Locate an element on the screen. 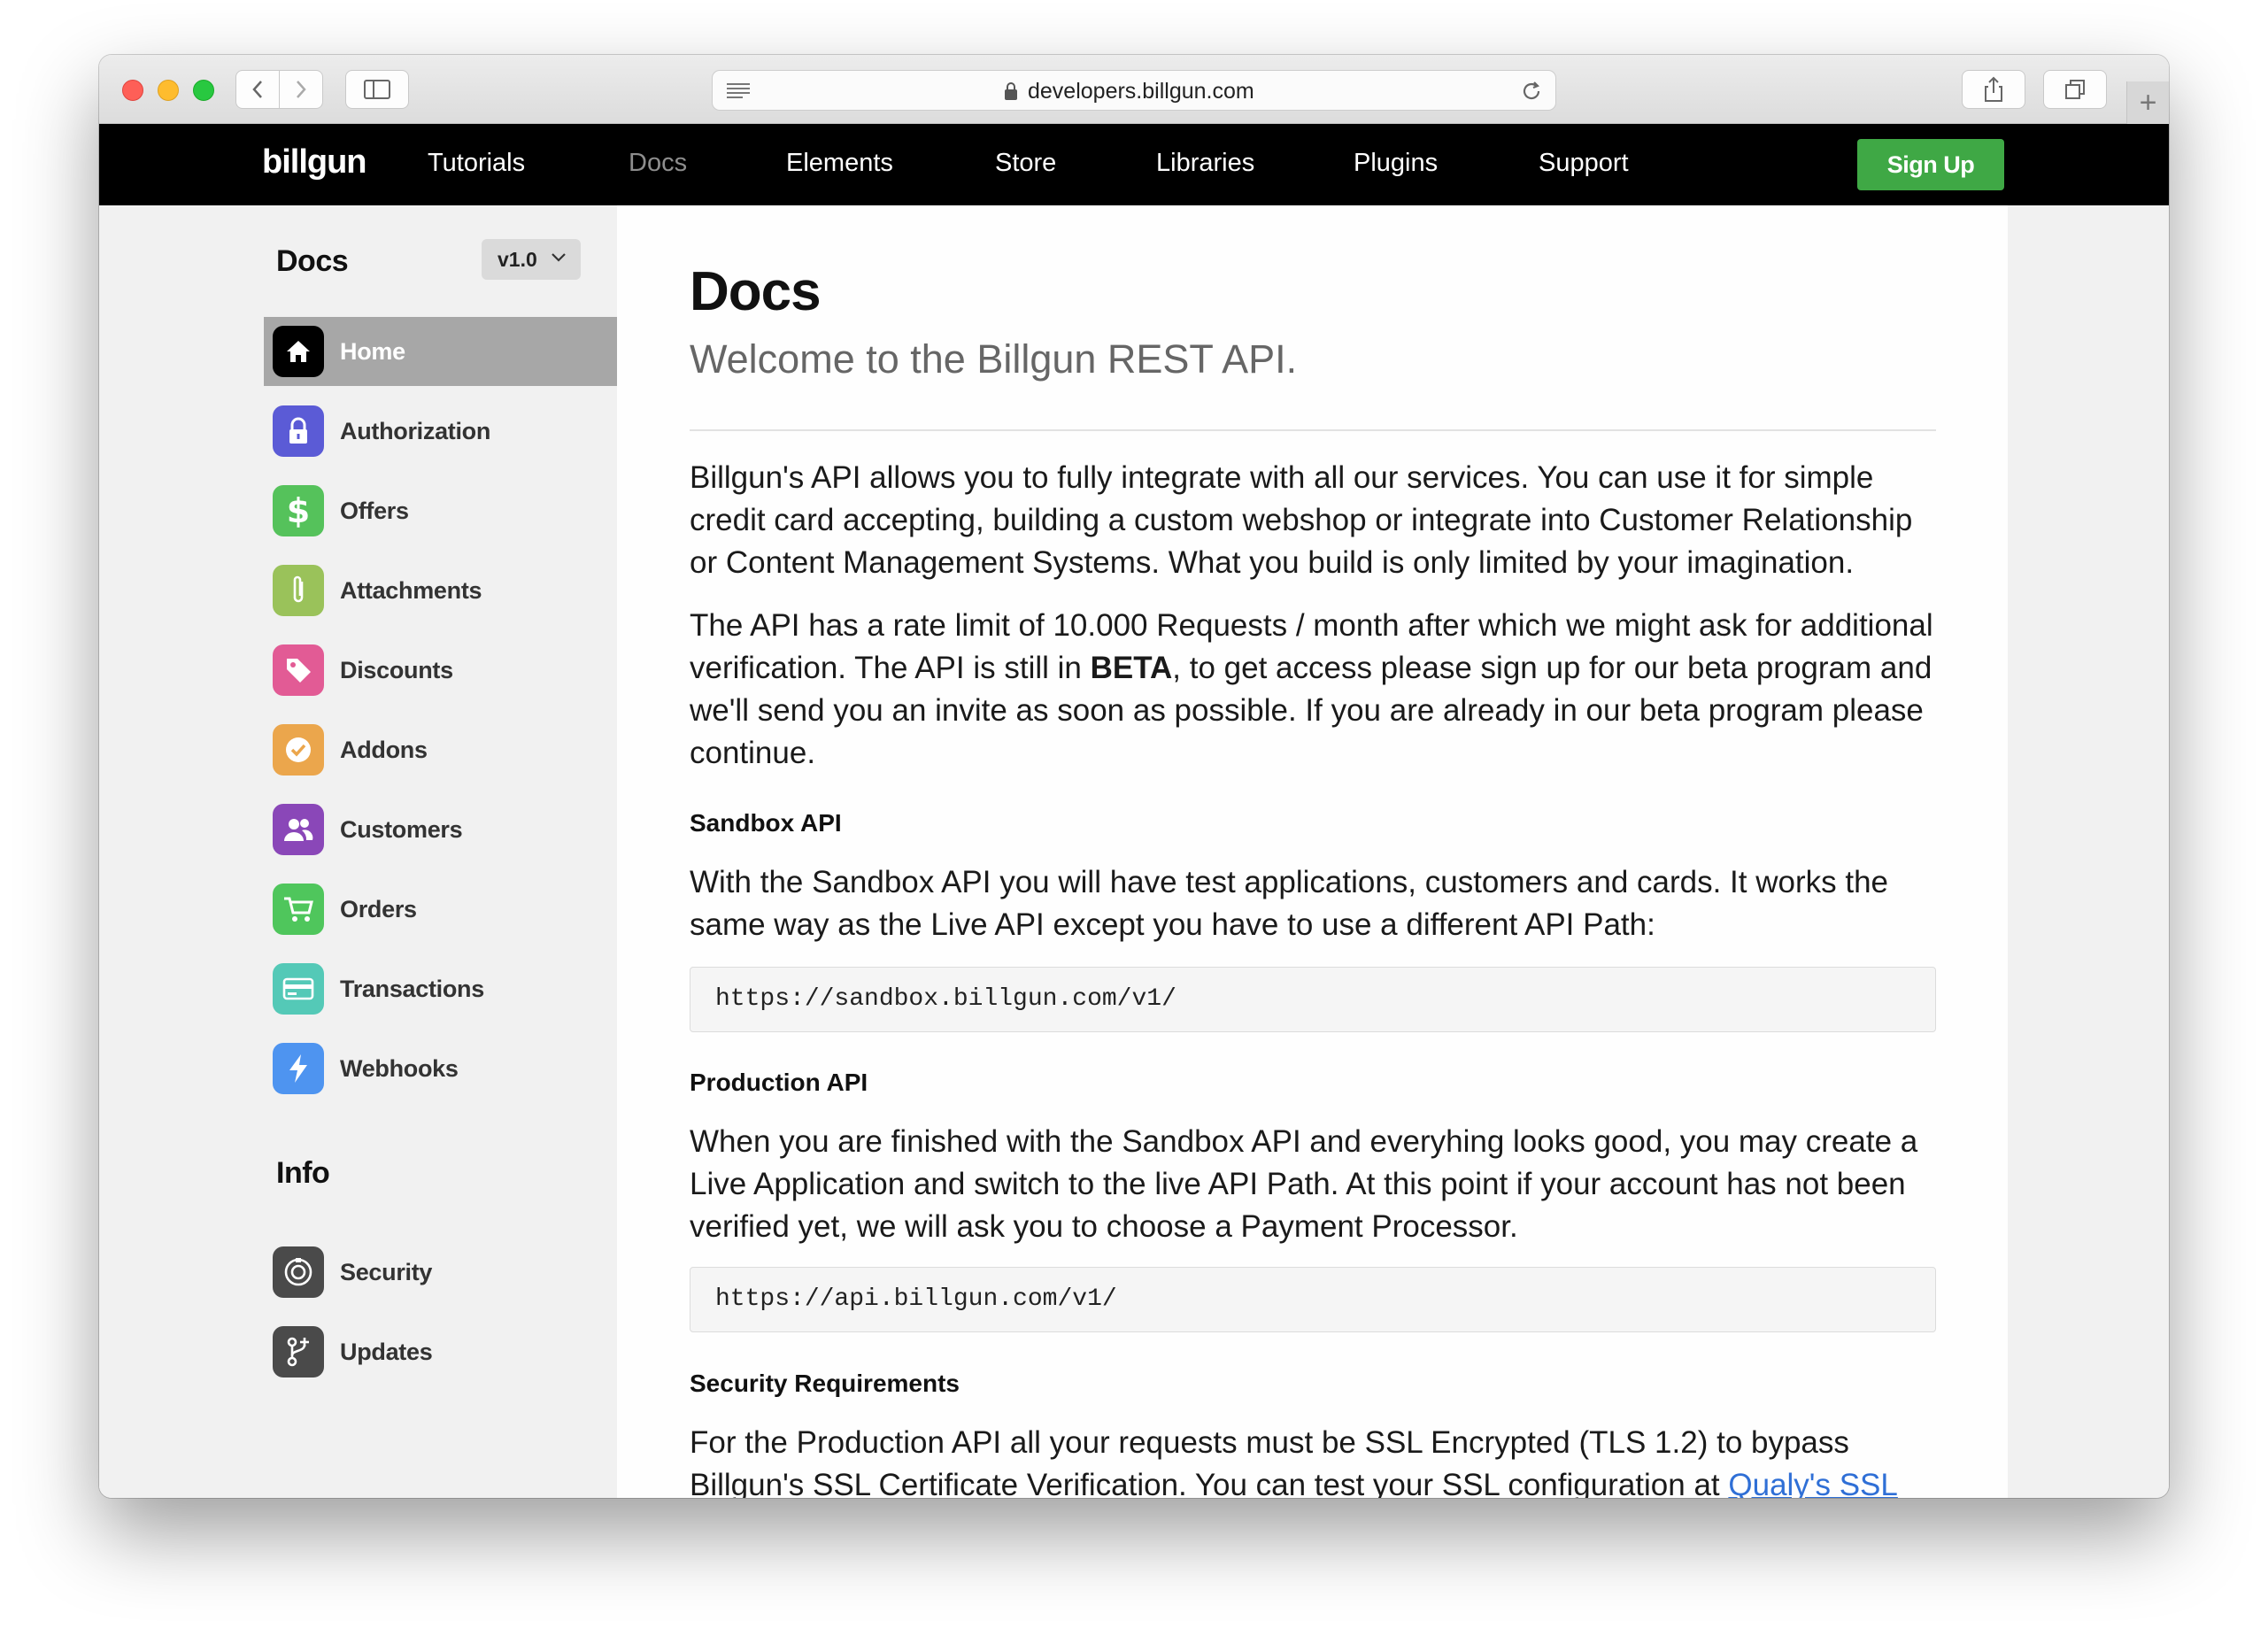 The width and height of the screenshot is (2268, 1636). dollar-icon: $ is located at coordinates (298, 511).